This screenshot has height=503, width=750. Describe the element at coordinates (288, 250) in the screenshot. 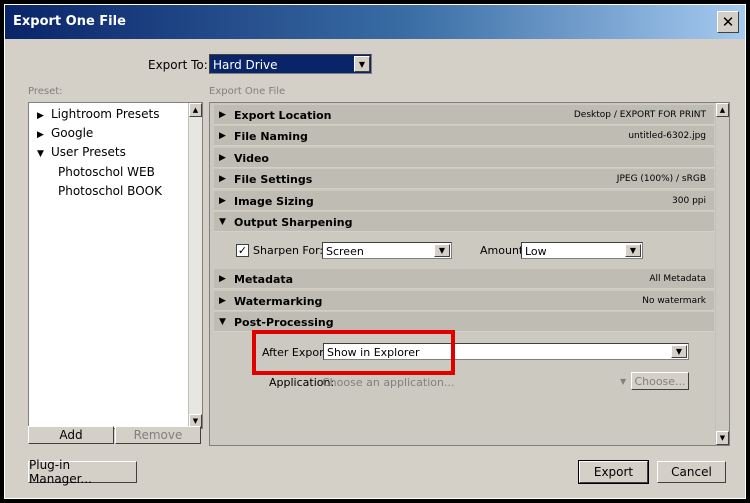

I see `sharpen-for-label: Sharpen For:` at that location.